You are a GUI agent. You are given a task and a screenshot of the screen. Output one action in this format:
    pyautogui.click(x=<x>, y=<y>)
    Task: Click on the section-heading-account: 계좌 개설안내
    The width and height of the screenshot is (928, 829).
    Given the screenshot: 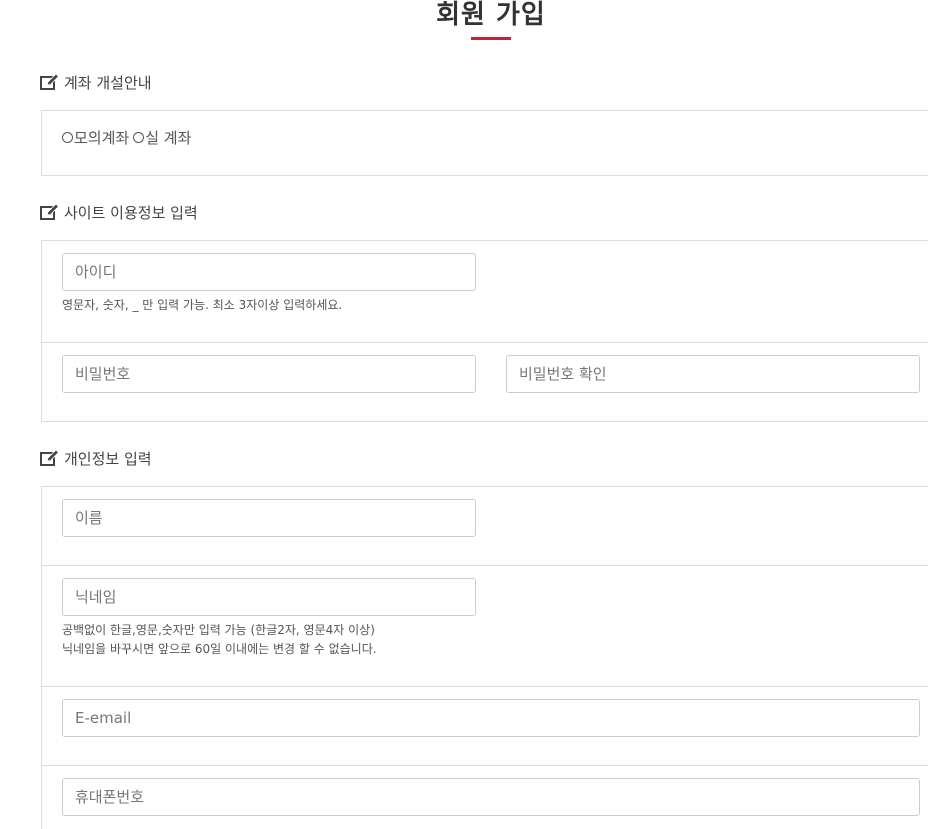 What is the action you would take?
    pyautogui.click(x=96, y=82)
    